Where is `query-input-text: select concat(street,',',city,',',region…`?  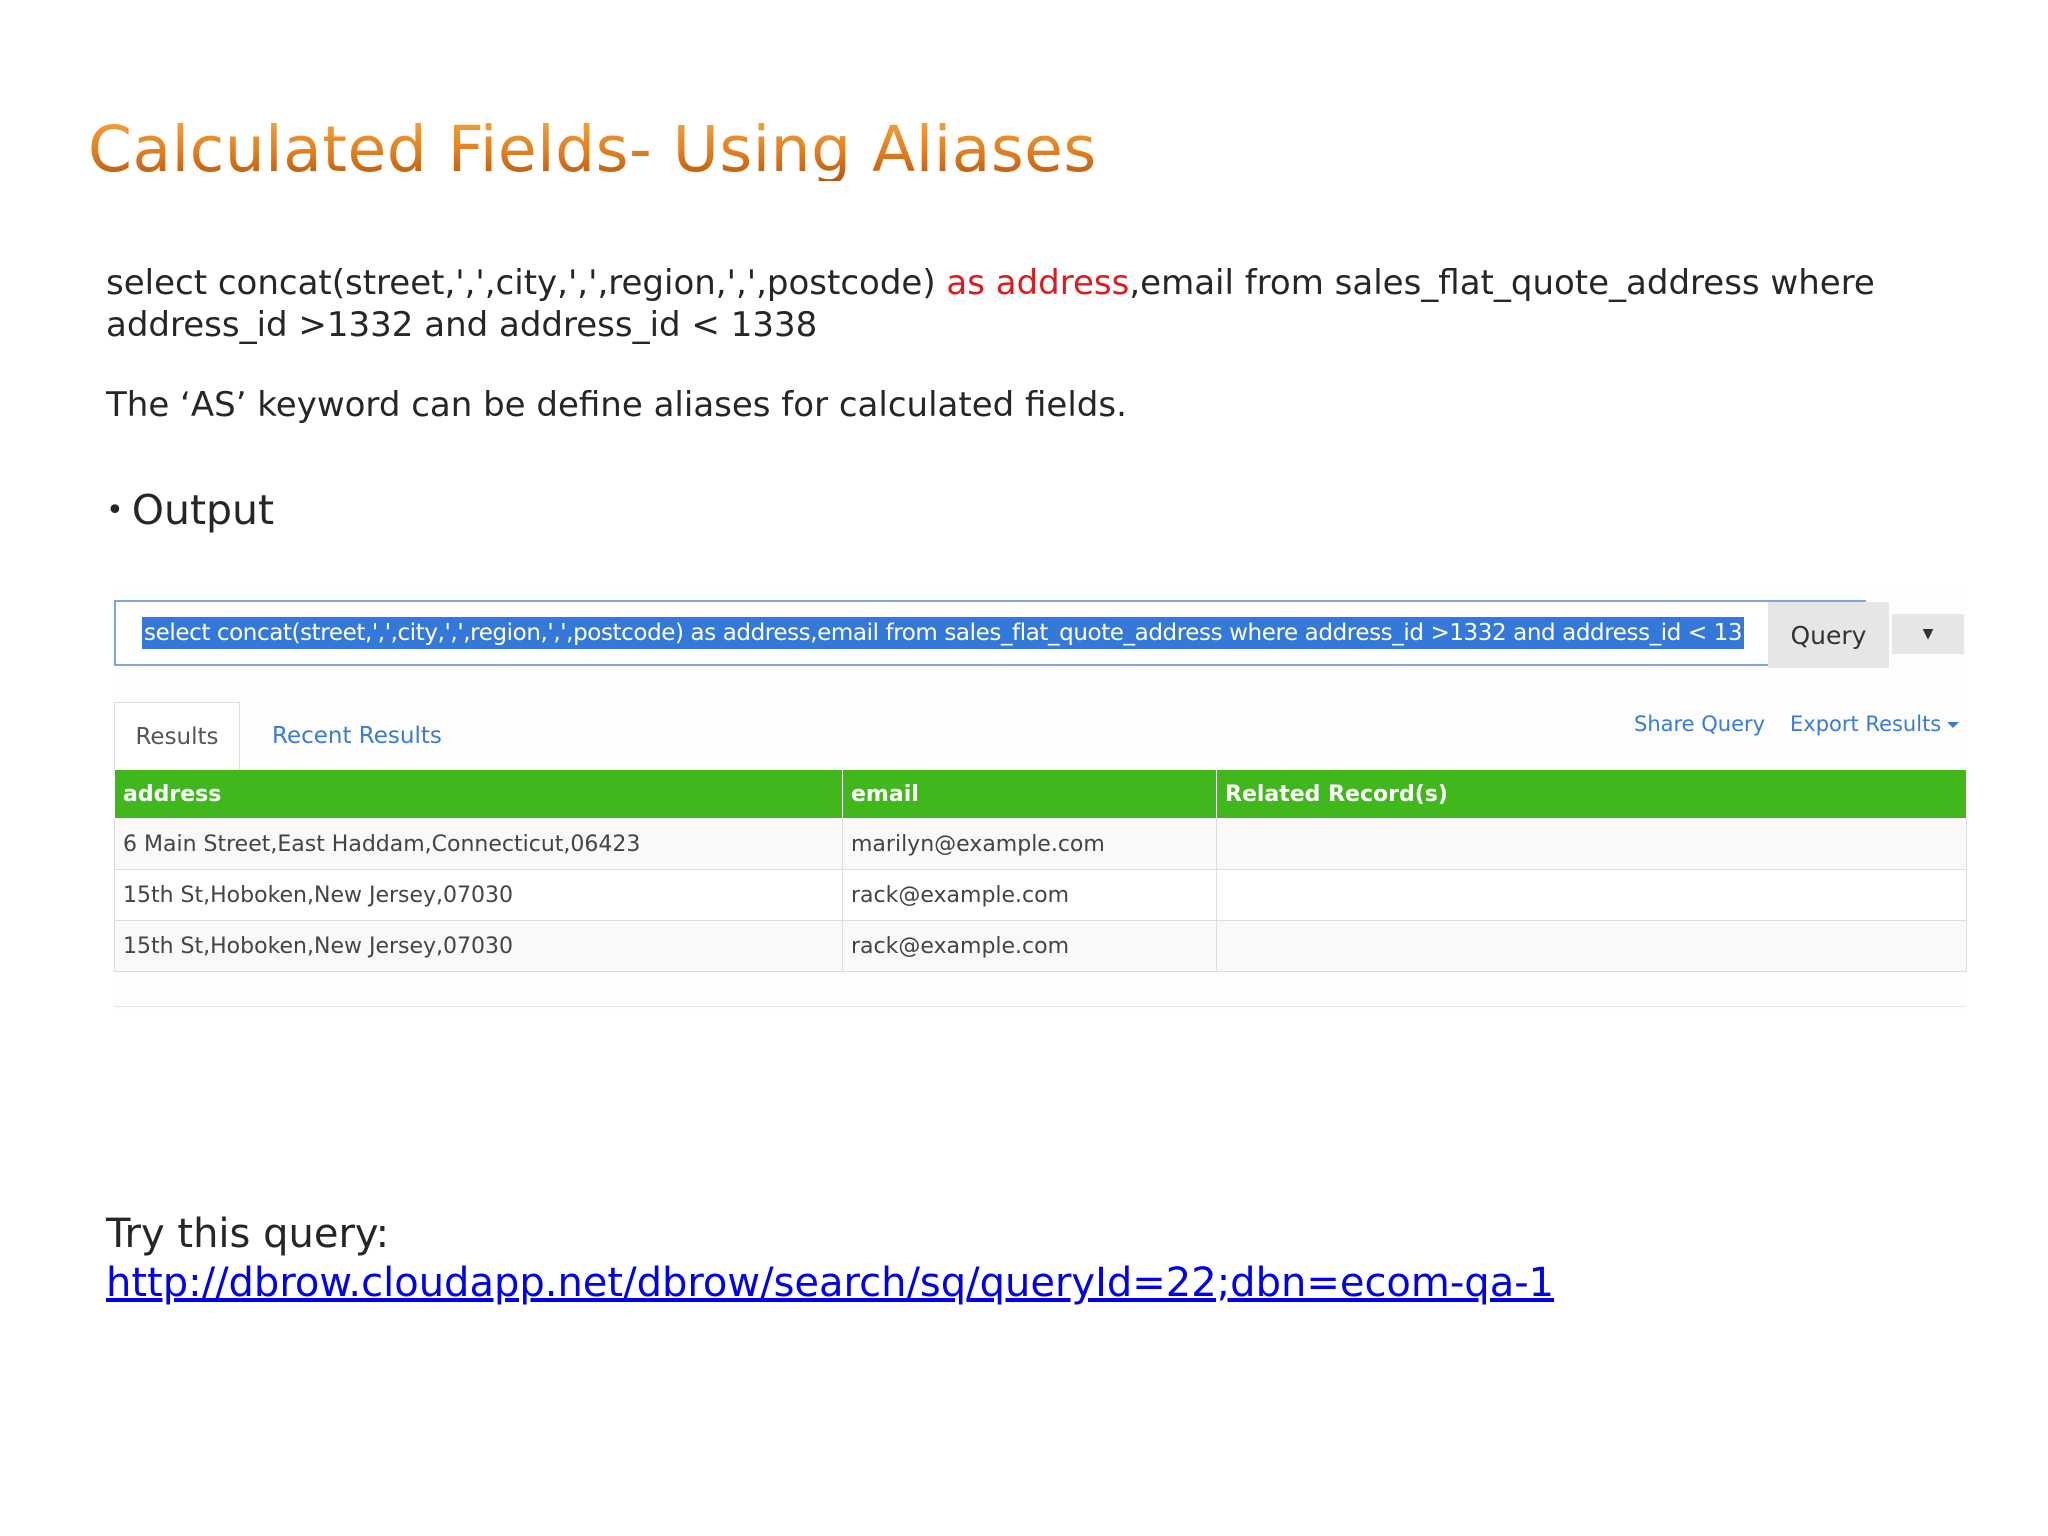 query-input-text: select concat(street,',',city,',',region… is located at coordinates (943, 633).